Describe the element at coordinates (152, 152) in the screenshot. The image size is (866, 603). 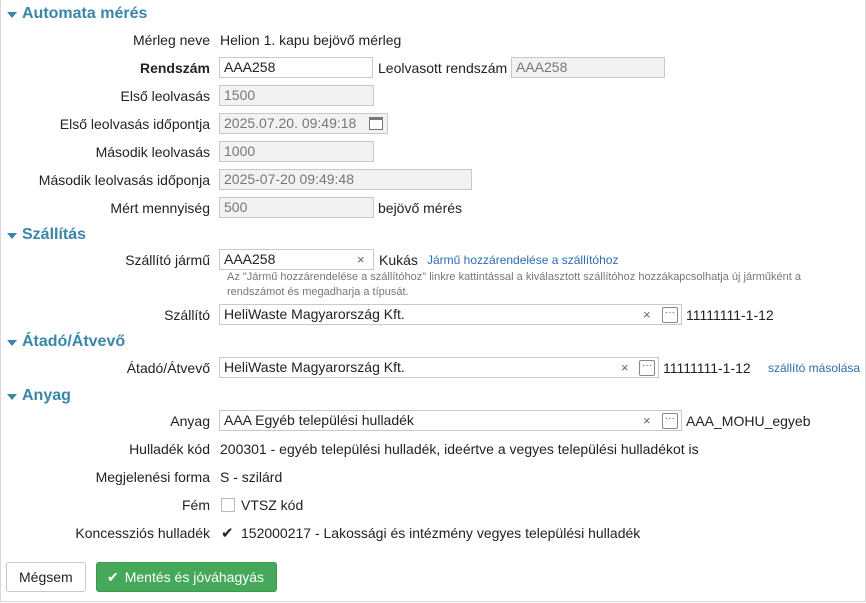
I see `masodik-leolvasas-label: Második leolvasás` at that location.